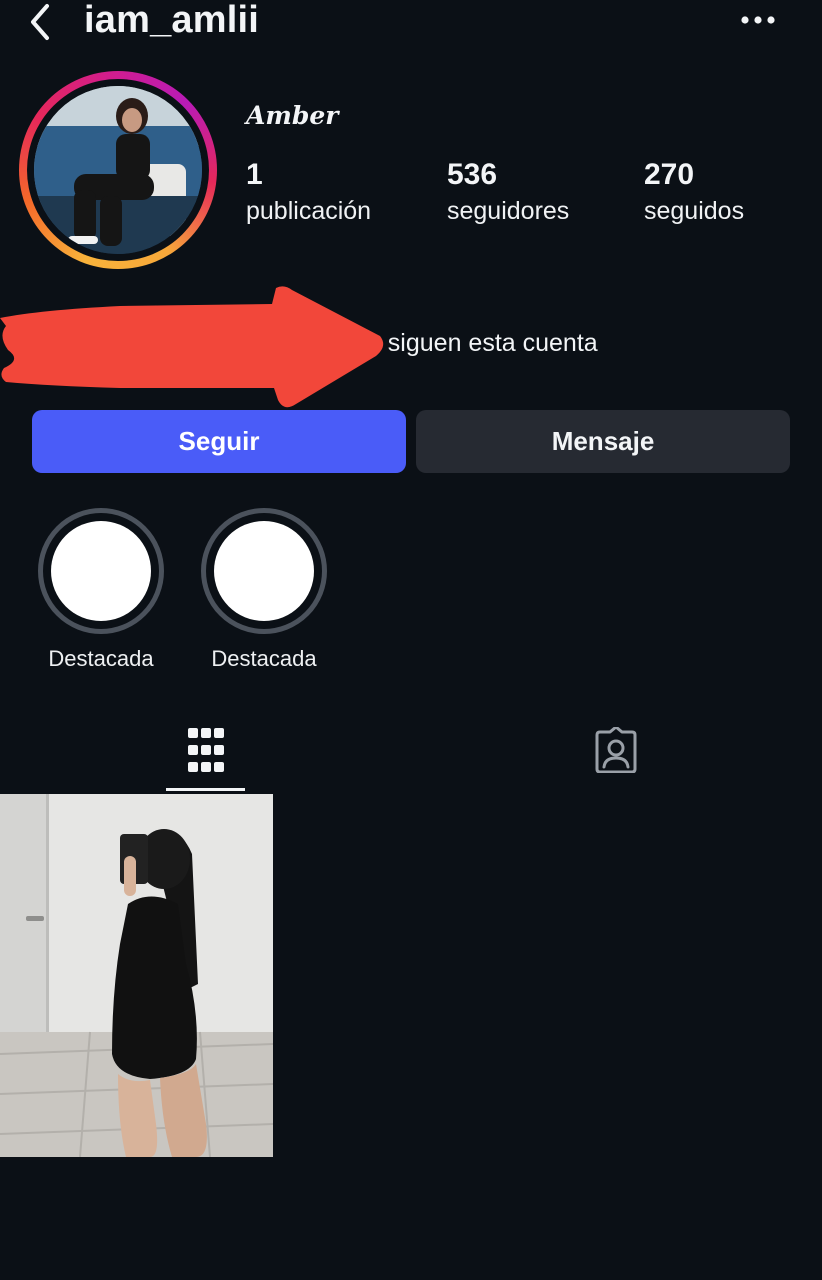 Image resolution: width=822 pixels, height=1280 pixels. I want to click on active-tab-indicator, so click(205, 789).